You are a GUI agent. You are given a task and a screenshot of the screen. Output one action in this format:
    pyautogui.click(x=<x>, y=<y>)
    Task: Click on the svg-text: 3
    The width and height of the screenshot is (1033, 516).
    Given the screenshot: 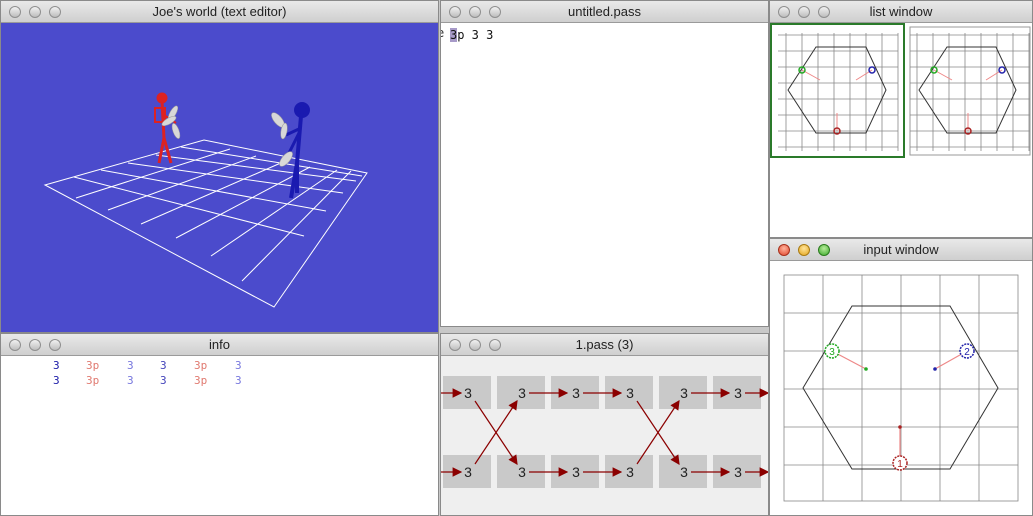 What is the action you would take?
    pyautogui.click(x=832, y=352)
    